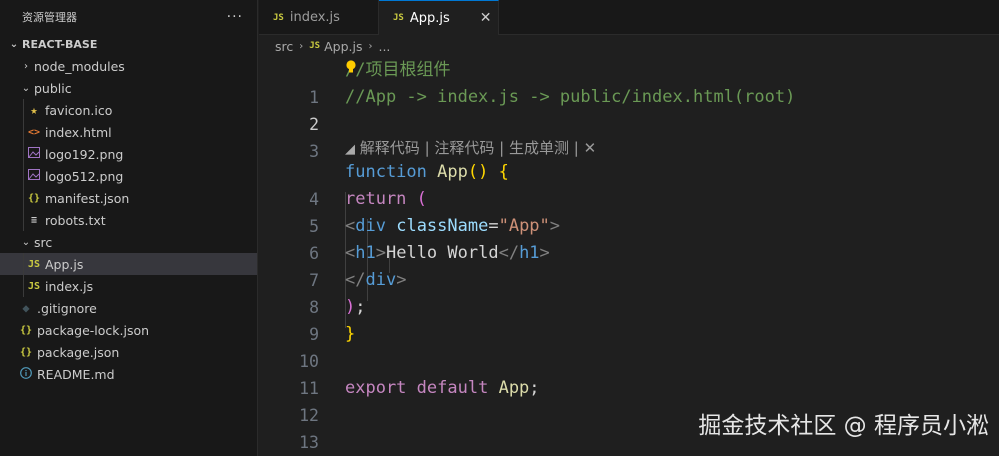  Describe the element at coordinates (128, 154) in the screenshot. I see `tree-item-logo192: logo192.png` at that location.